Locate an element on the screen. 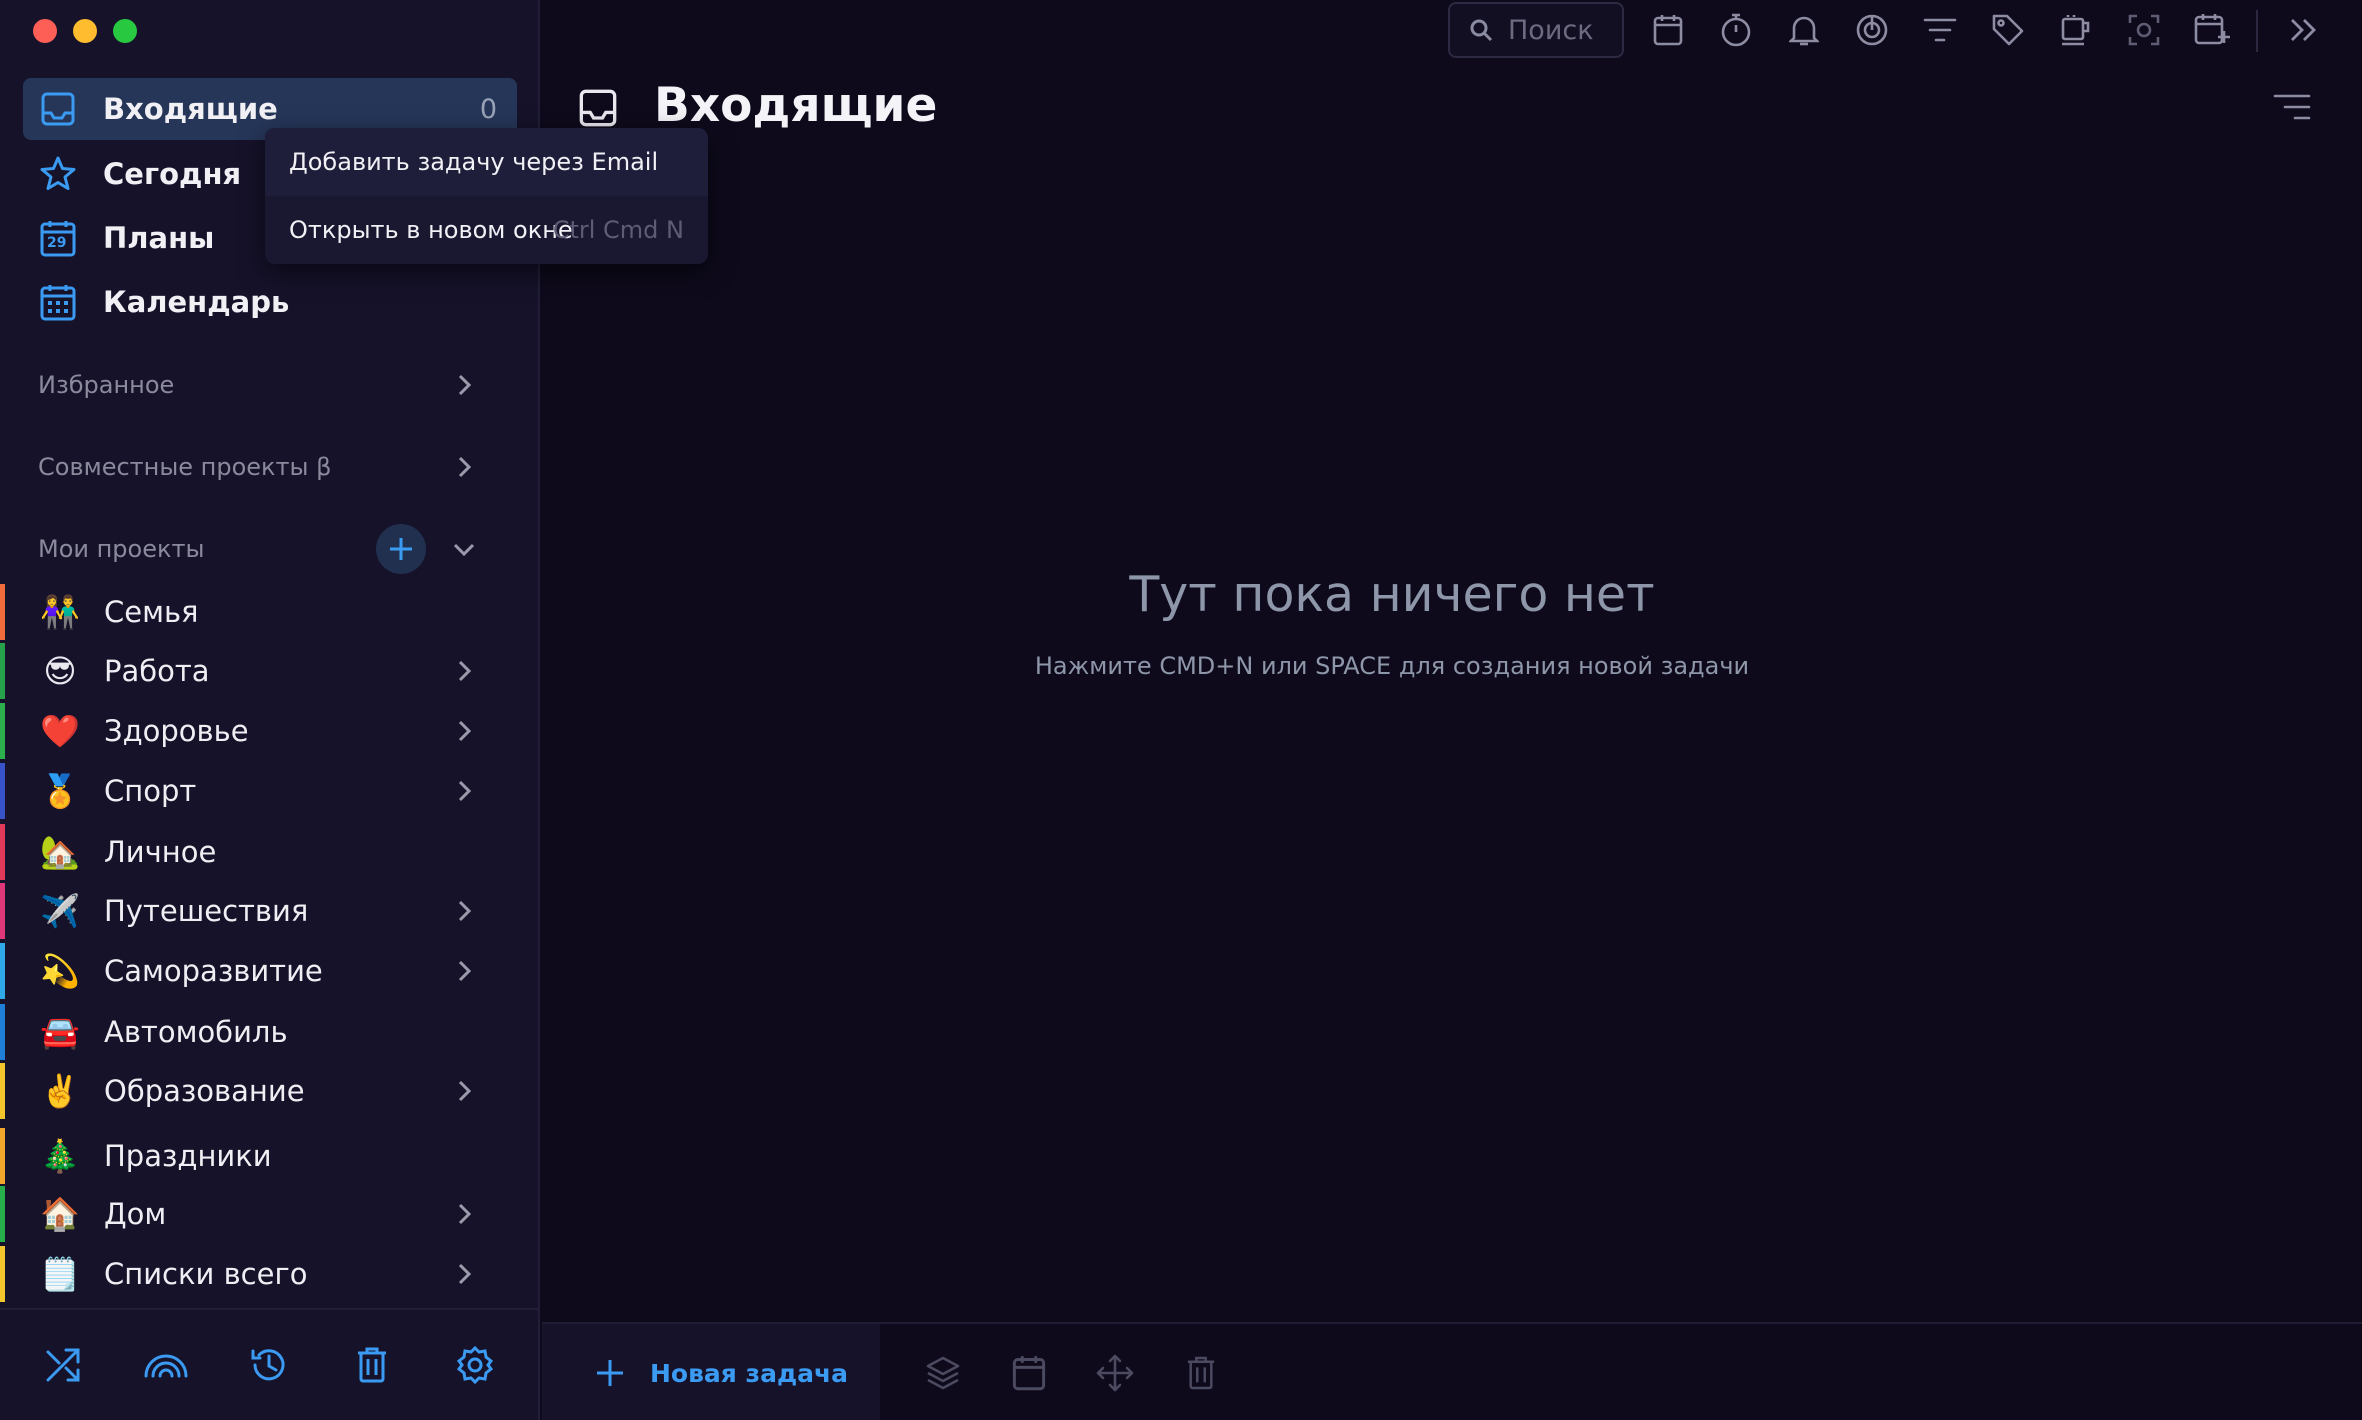 This screenshot has width=2362, height=1420. sunglasses-emoji-icon: 😎 is located at coordinates (60, 671).